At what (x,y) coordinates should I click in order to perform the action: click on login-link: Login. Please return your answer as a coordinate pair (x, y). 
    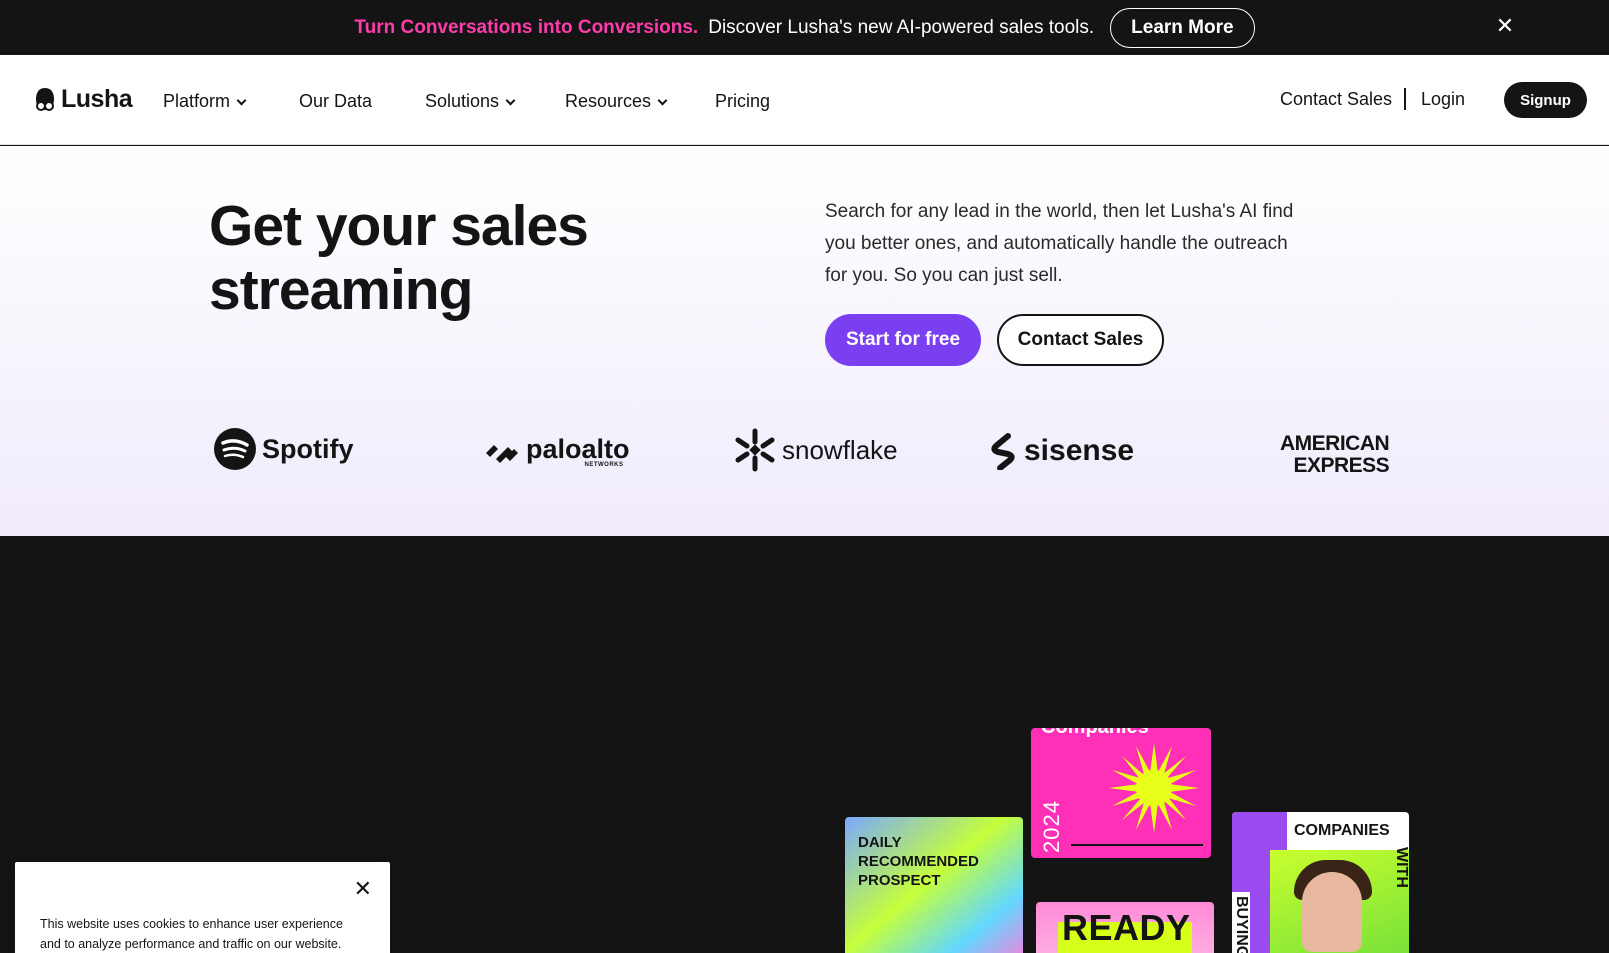
    Looking at the image, I should click on (1443, 99).